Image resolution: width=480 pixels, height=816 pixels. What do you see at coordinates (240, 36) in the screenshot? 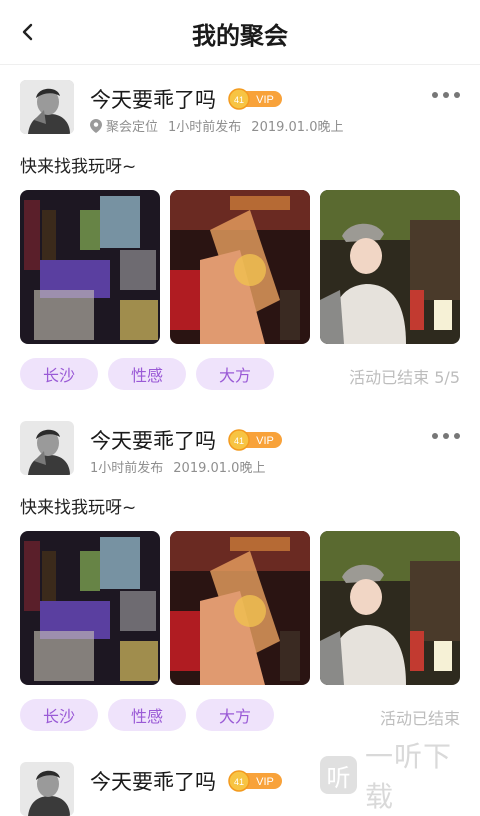
I see `page-title: 我的聚会` at bounding box center [240, 36].